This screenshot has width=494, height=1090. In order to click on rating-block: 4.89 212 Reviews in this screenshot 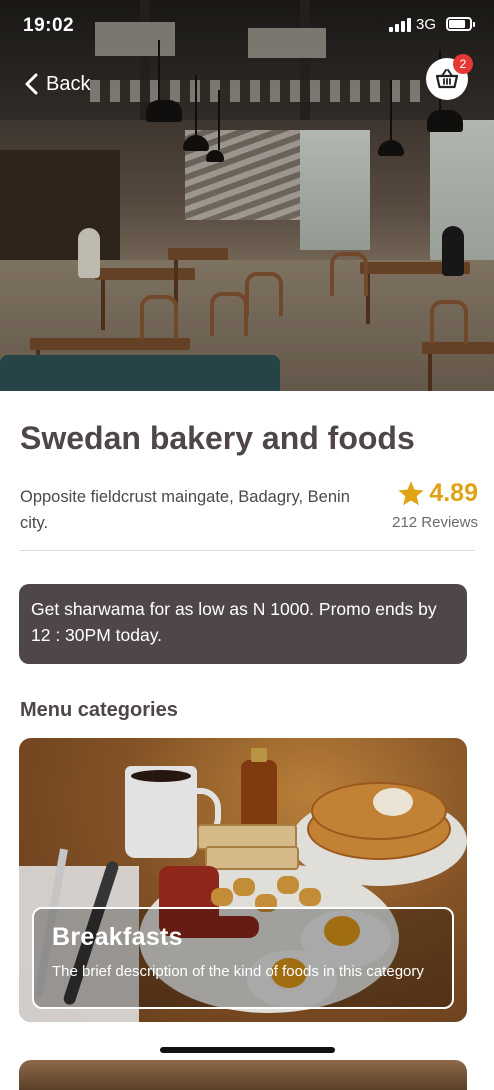, I will do `click(430, 505)`.